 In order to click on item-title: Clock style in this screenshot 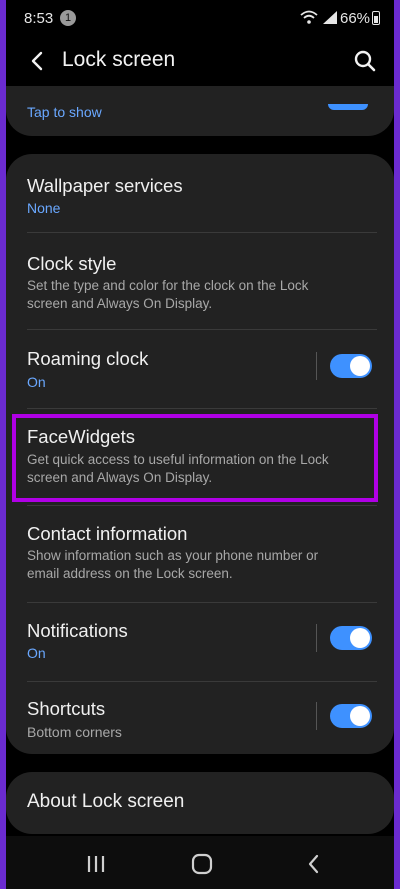, I will do `click(72, 263)`.